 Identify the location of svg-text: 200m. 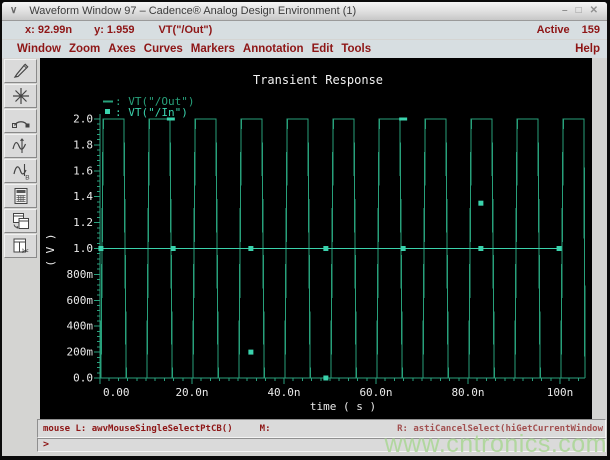
(80, 352).